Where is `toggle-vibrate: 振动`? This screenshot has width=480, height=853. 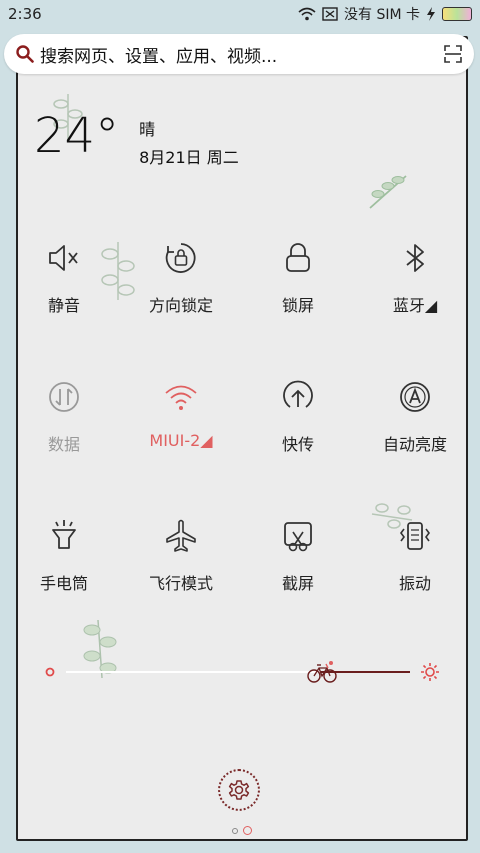 toggle-vibrate: 振动 is located at coordinates (415, 556).